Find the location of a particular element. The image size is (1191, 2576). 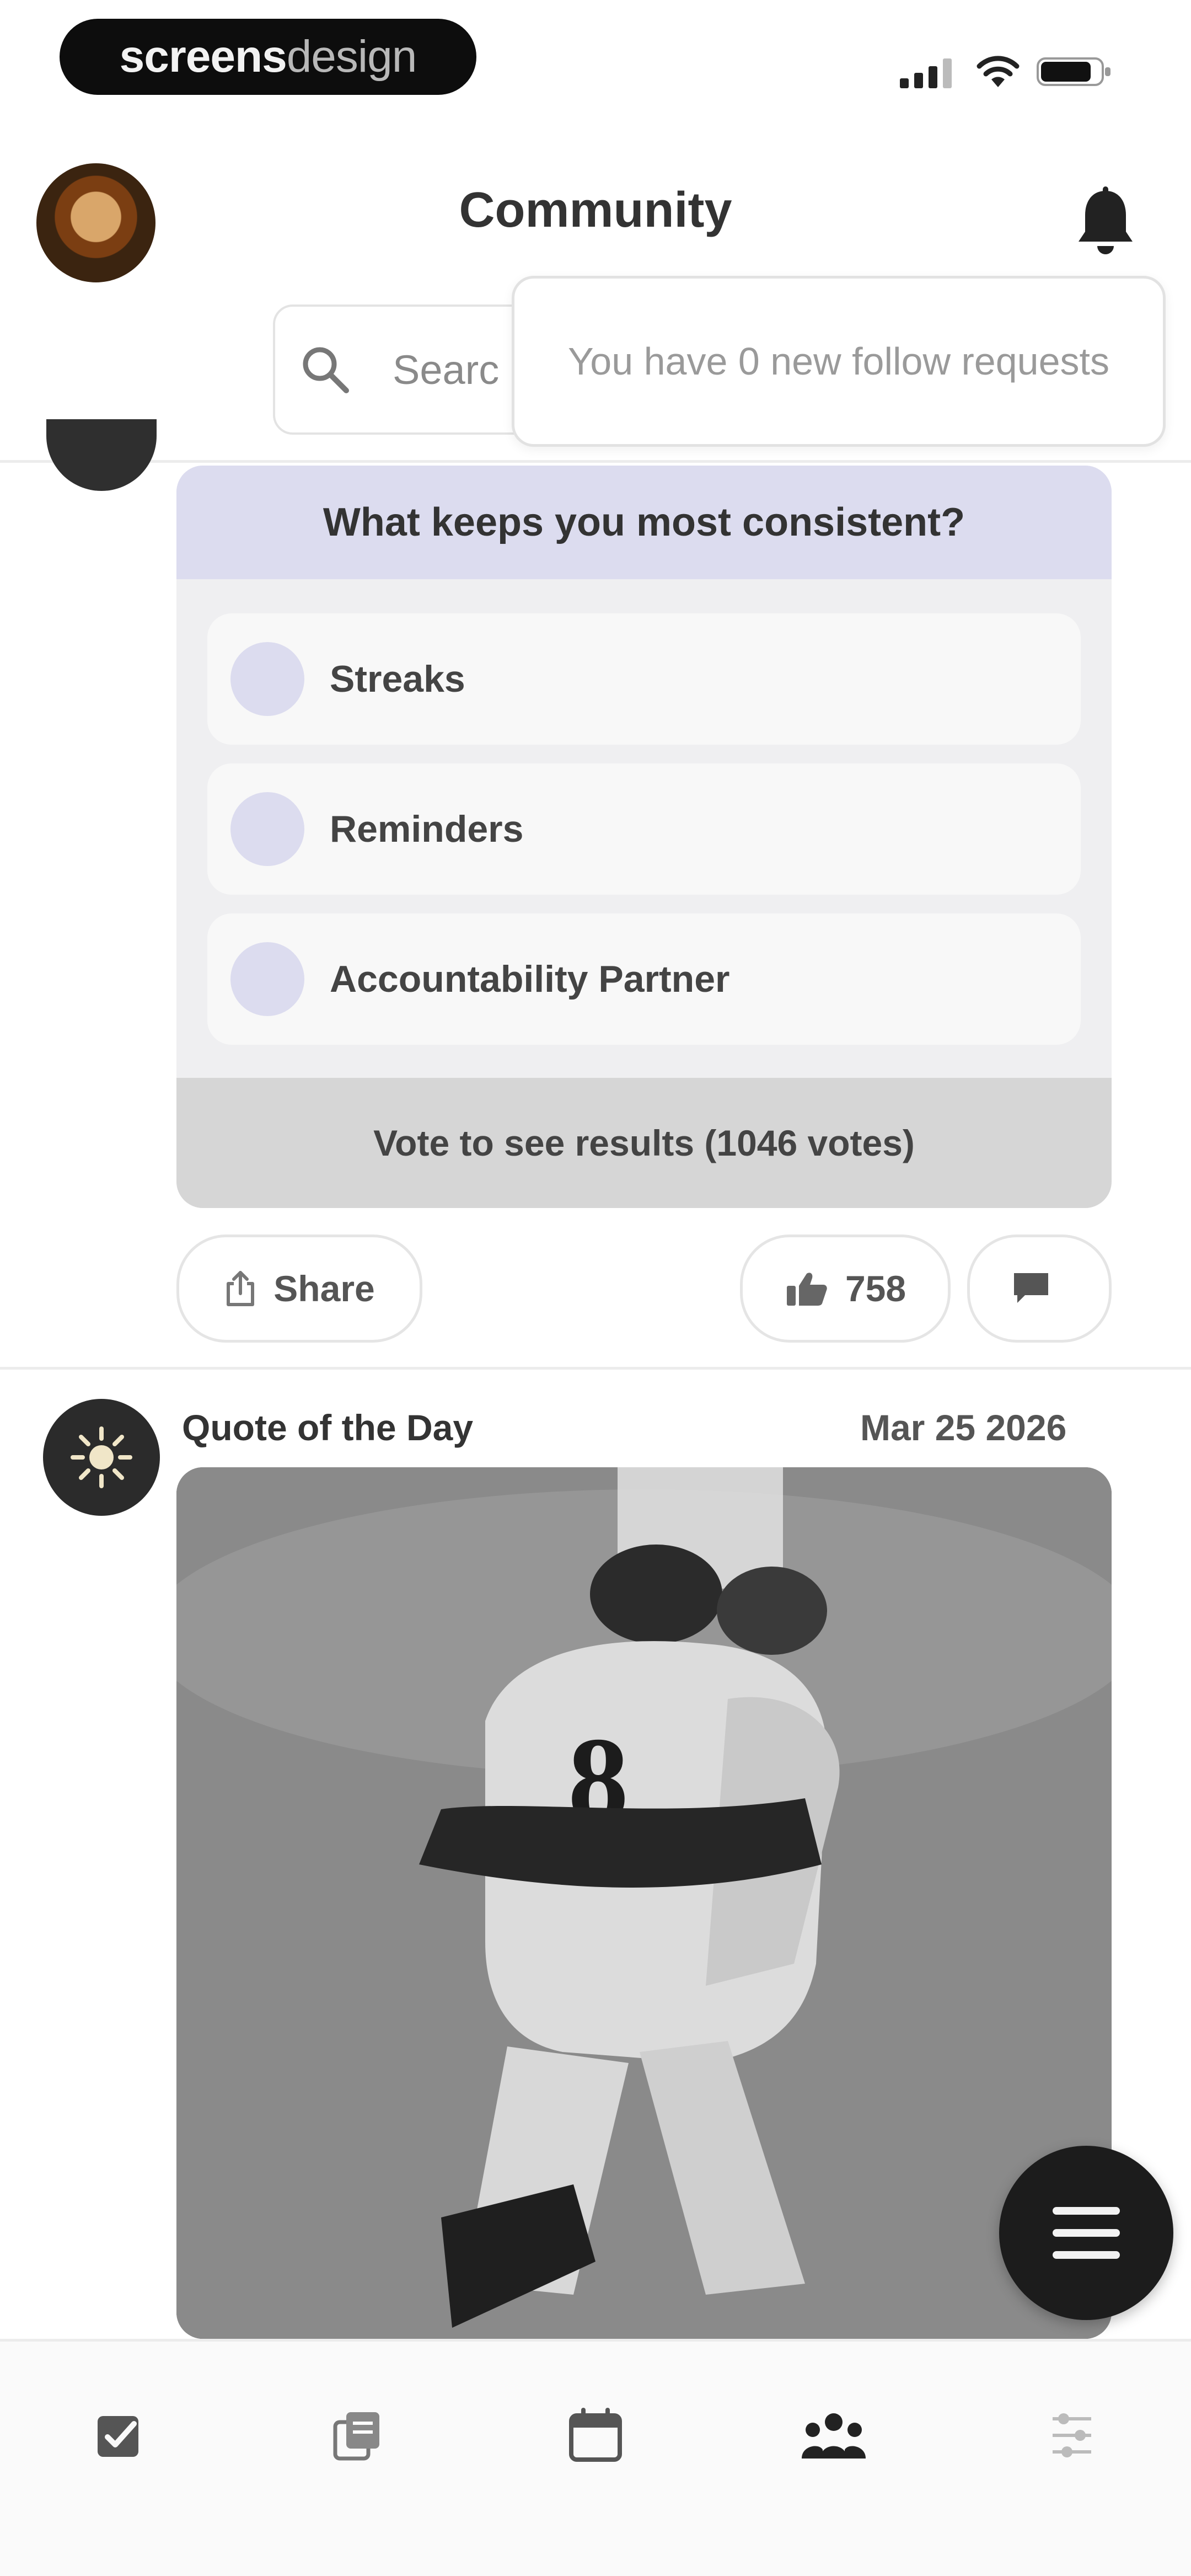

brand-secondary: design is located at coordinates (352, 56).